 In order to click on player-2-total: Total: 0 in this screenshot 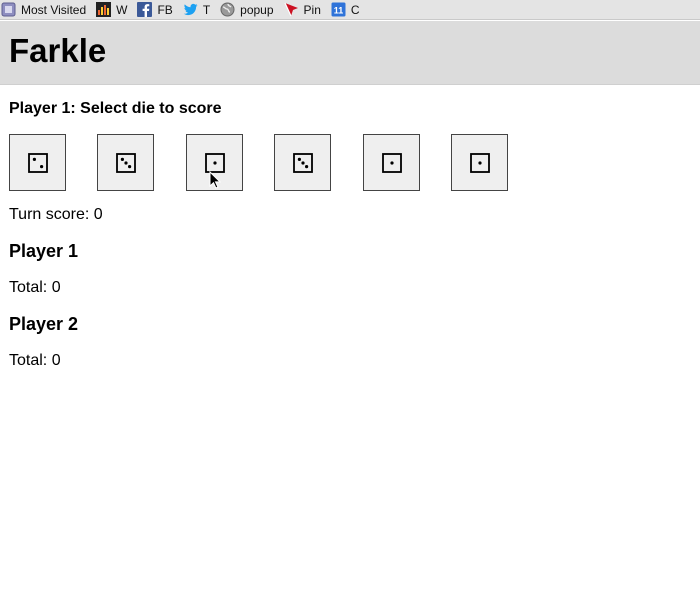, I will do `click(35, 360)`.